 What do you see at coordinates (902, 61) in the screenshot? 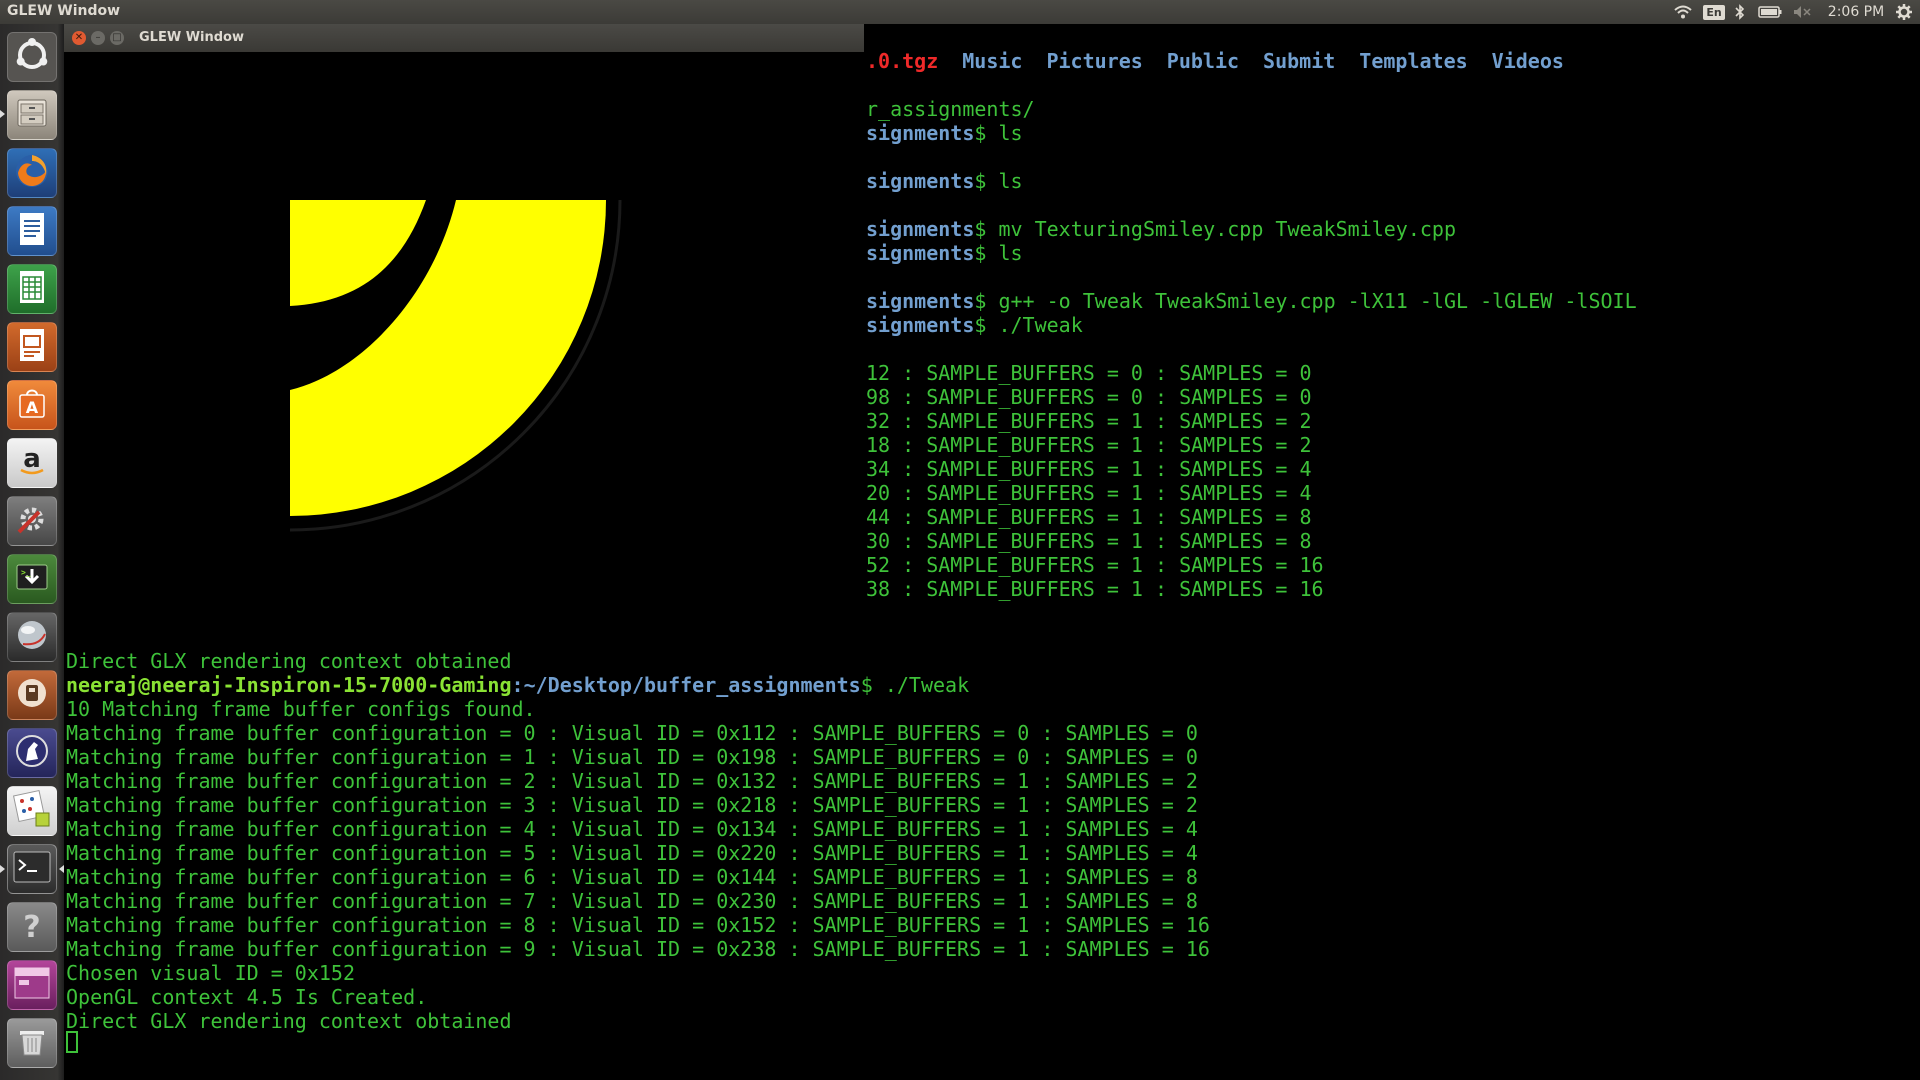
I see `ls-entry: .0.tgz` at bounding box center [902, 61].